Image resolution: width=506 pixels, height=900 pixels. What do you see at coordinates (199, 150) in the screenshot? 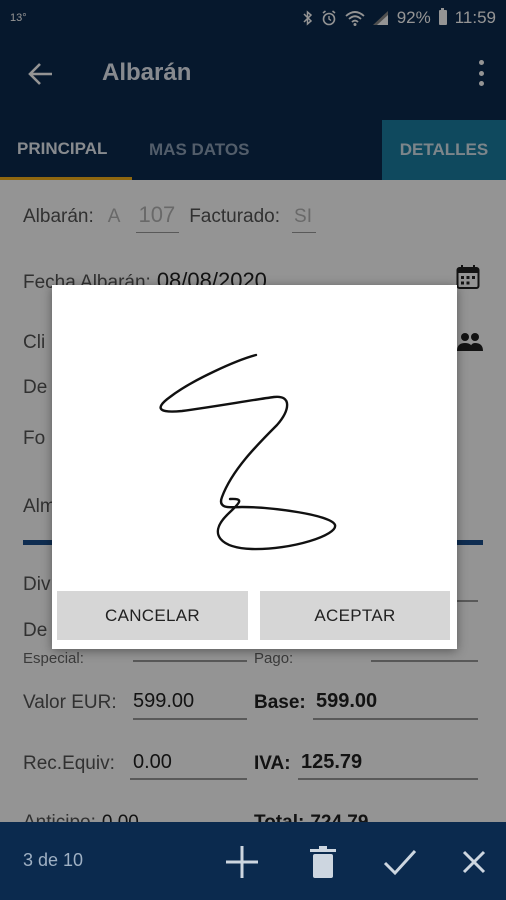
I see `tab-mas-datos: MAS DATOS` at bounding box center [199, 150].